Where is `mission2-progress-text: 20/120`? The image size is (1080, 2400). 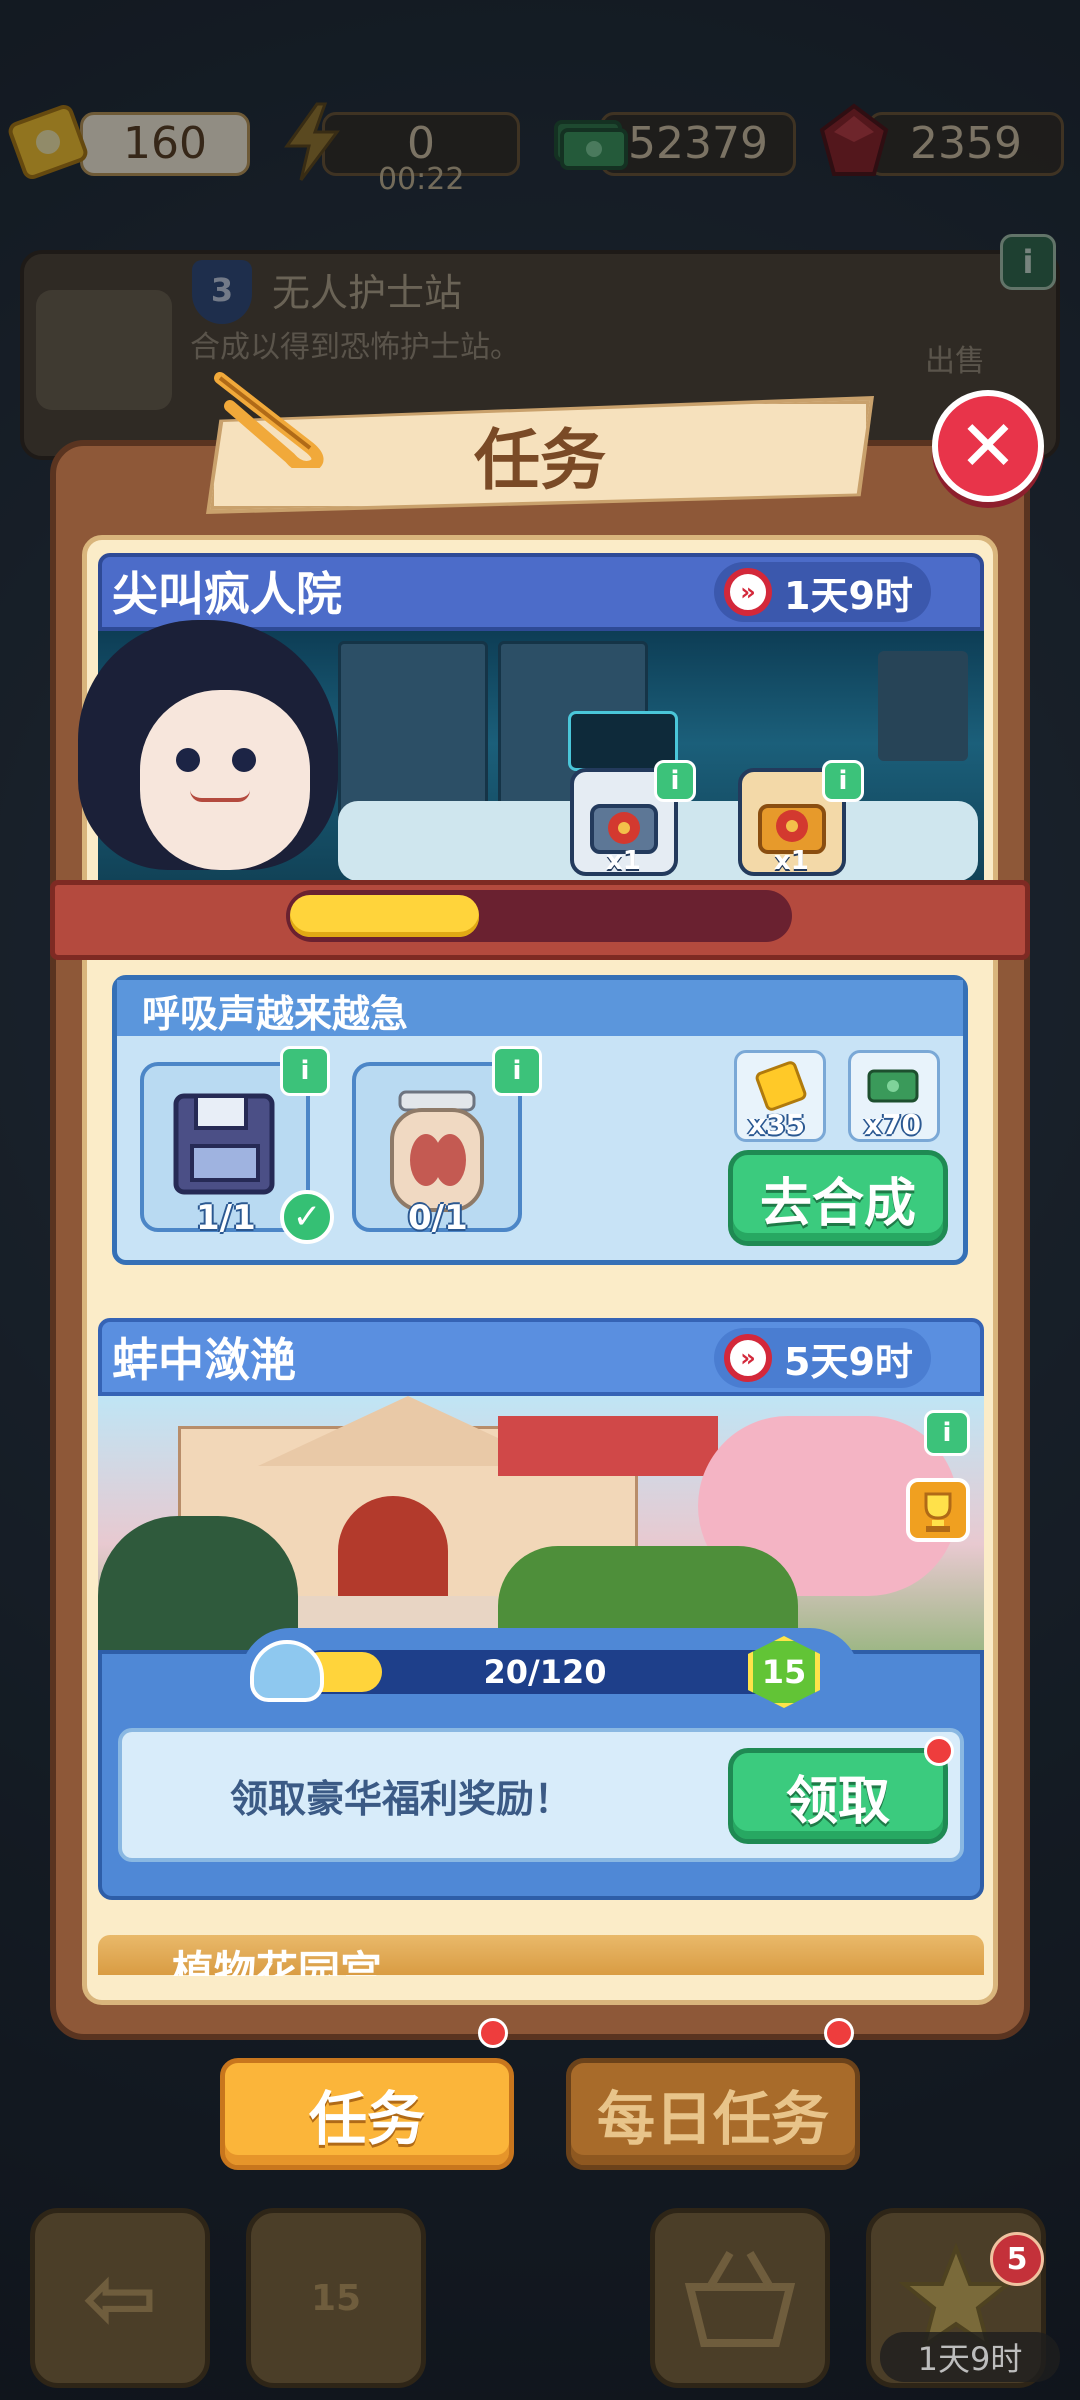 mission2-progress-text: 20/120 is located at coordinates (545, 1672).